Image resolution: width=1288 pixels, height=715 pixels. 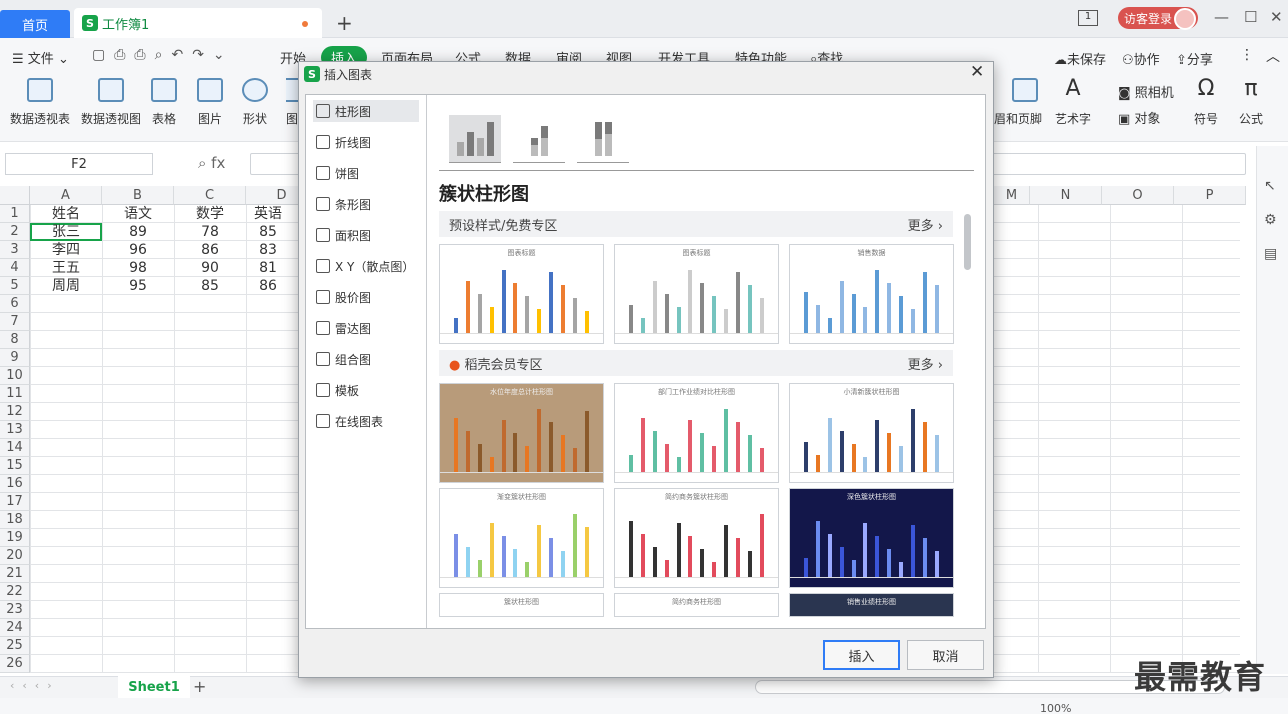 I want to click on cell: 78, so click(x=210, y=232).